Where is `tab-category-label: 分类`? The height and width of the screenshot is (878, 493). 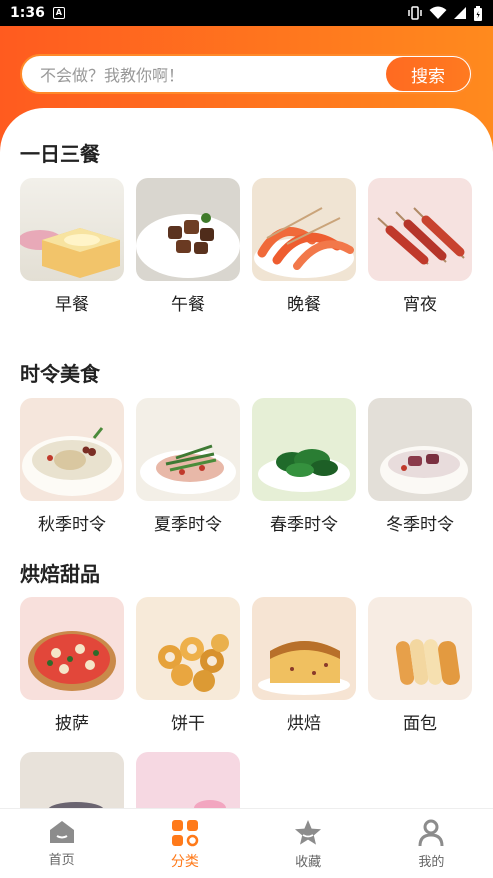
tab-category-label: 分类 is located at coordinates (184, 862).